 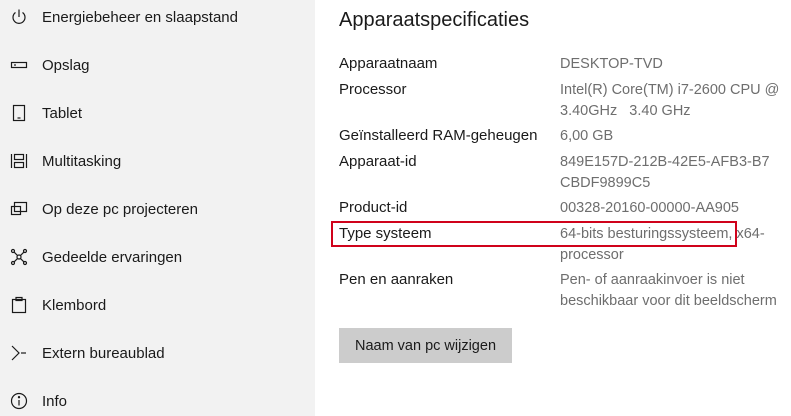 What do you see at coordinates (157, 161) in the screenshot?
I see `sidebar-item-multitasking: Multitasking` at bounding box center [157, 161].